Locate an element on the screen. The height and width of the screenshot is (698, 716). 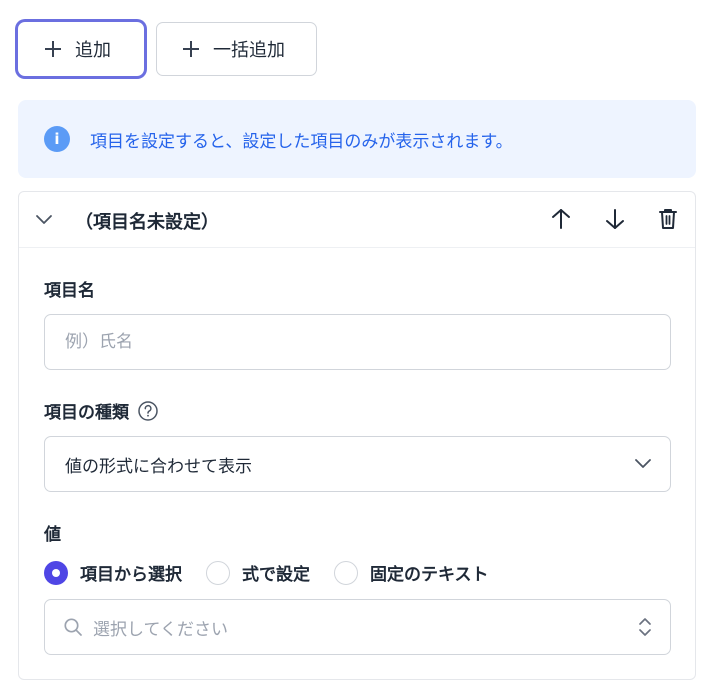
radio-fixed-text: 固定のテキスト is located at coordinates (411, 572).